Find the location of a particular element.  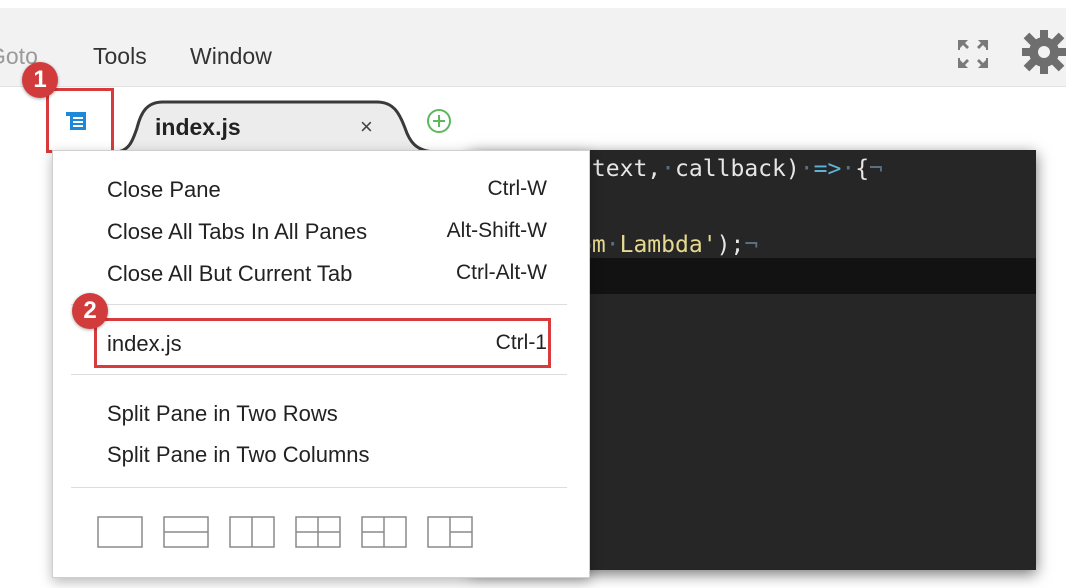

menu-tools: Tools is located at coordinates (120, 56).